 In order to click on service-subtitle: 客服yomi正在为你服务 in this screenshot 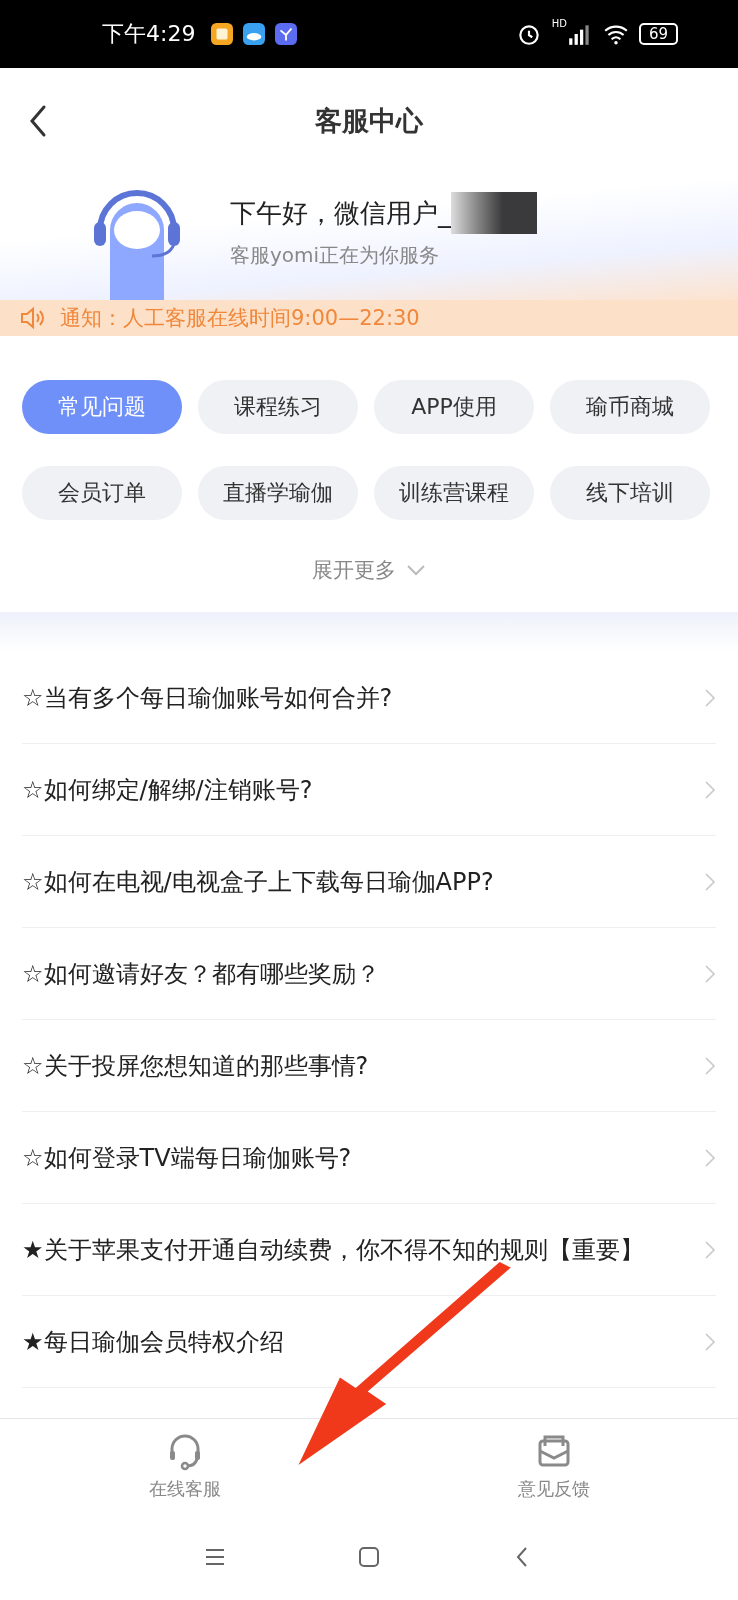, I will do `click(335, 255)`.